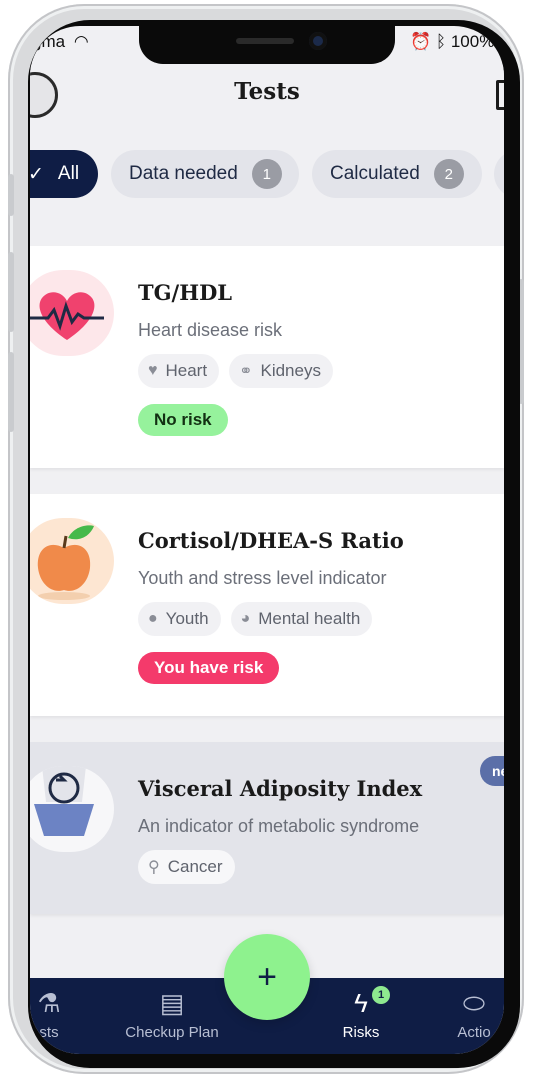 The image size is (534, 1080). I want to click on volume-up-button, so click(11, 292).